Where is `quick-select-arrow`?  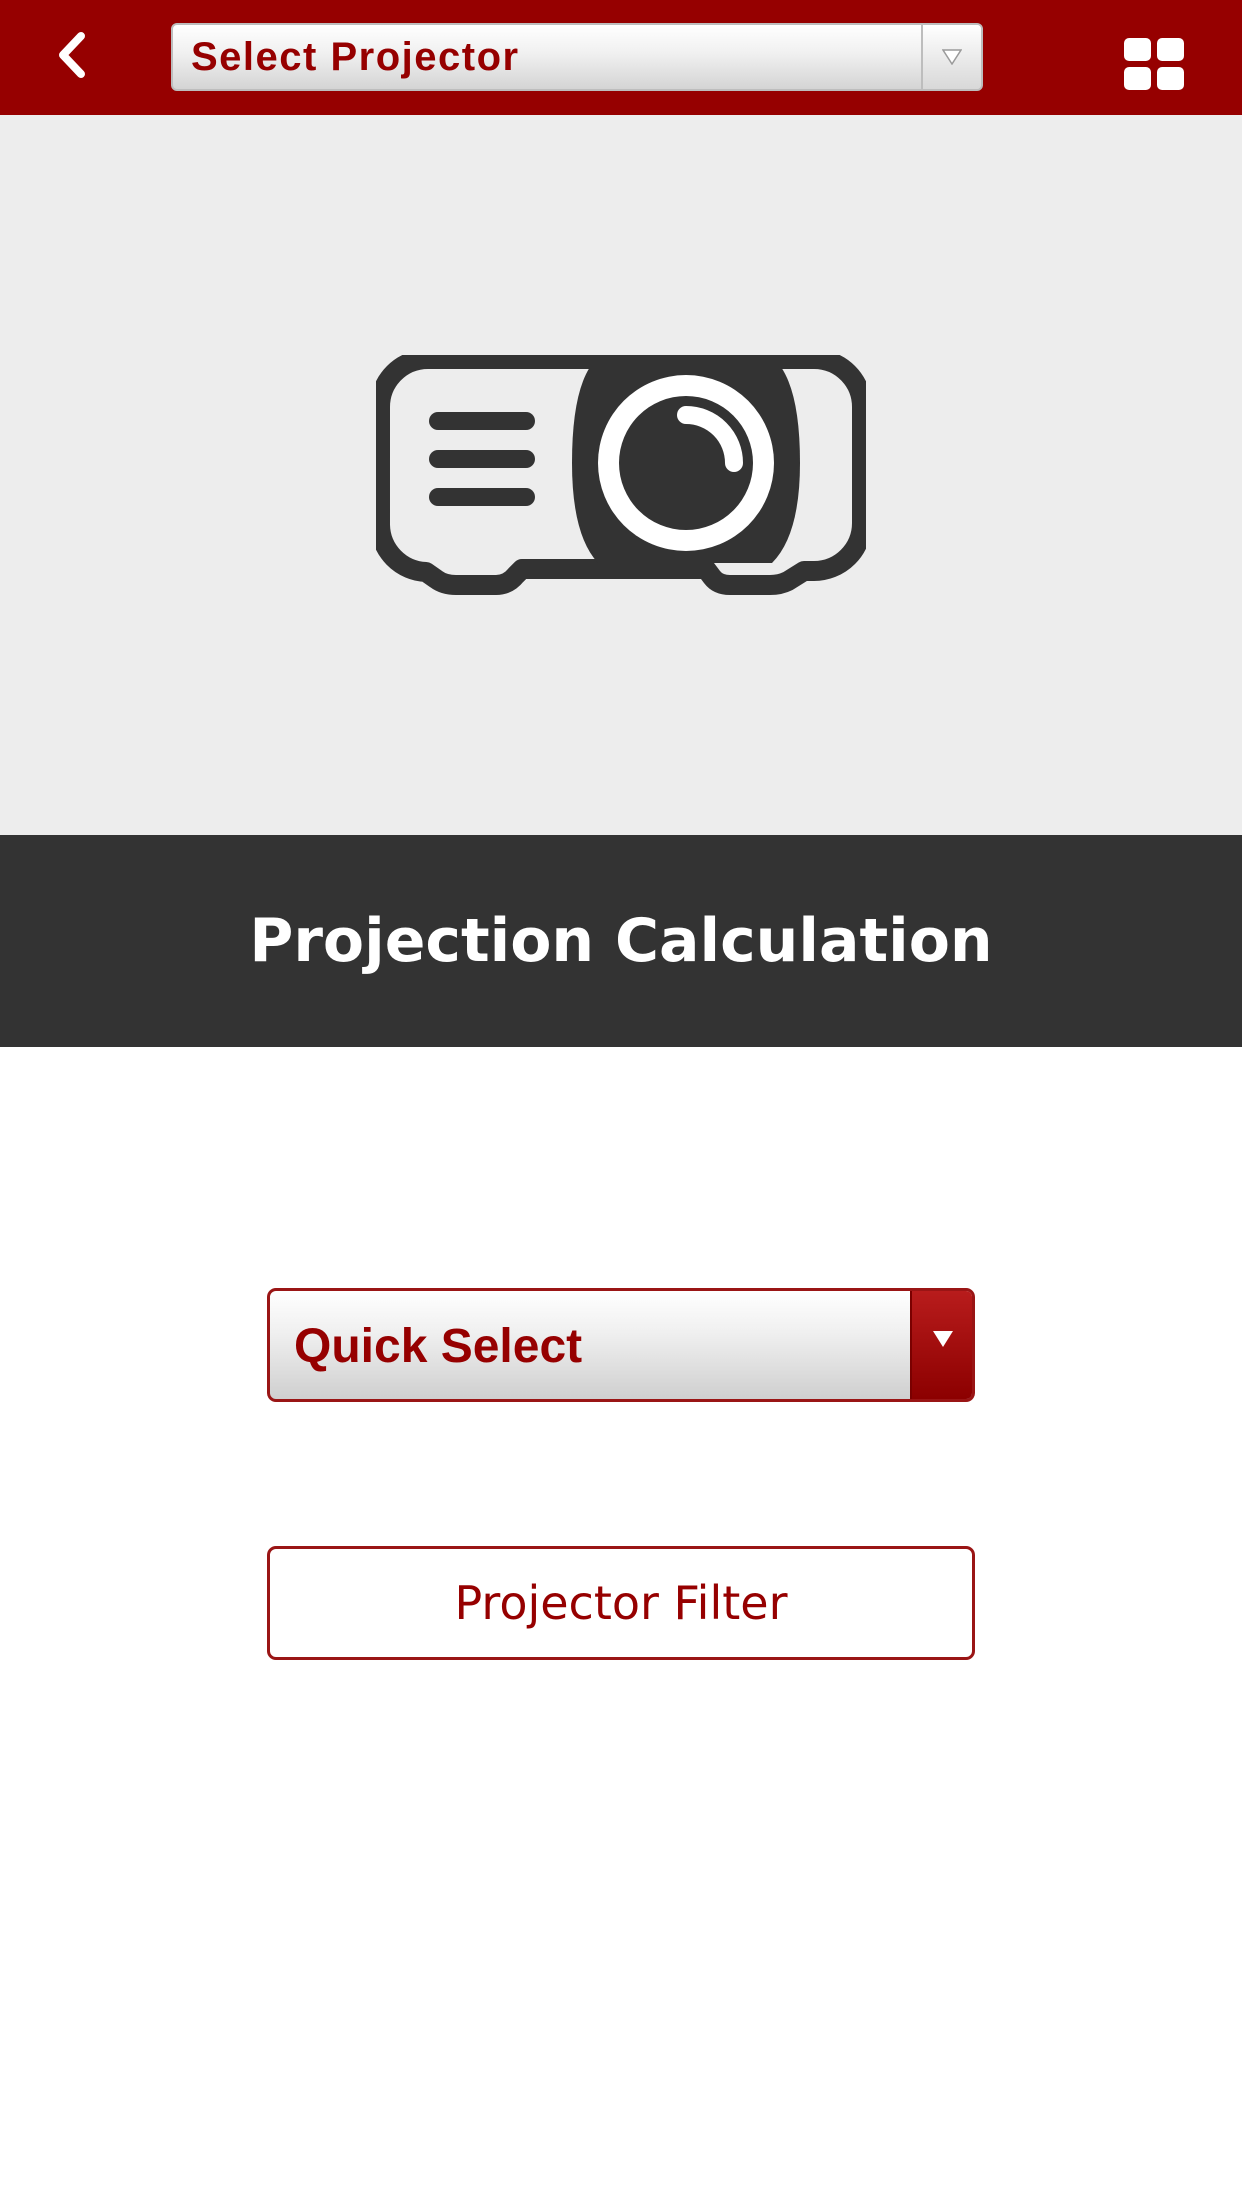 quick-select-arrow is located at coordinates (941, 1345).